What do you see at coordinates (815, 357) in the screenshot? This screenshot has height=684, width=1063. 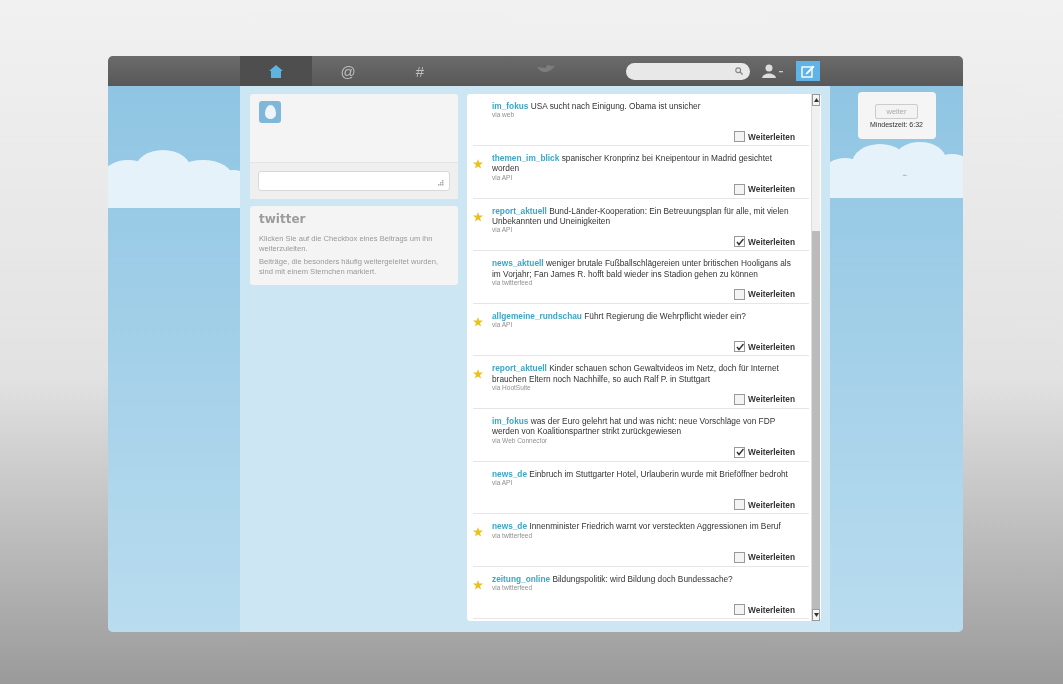 I see `scrollbar` at bounding box center [815, 357].